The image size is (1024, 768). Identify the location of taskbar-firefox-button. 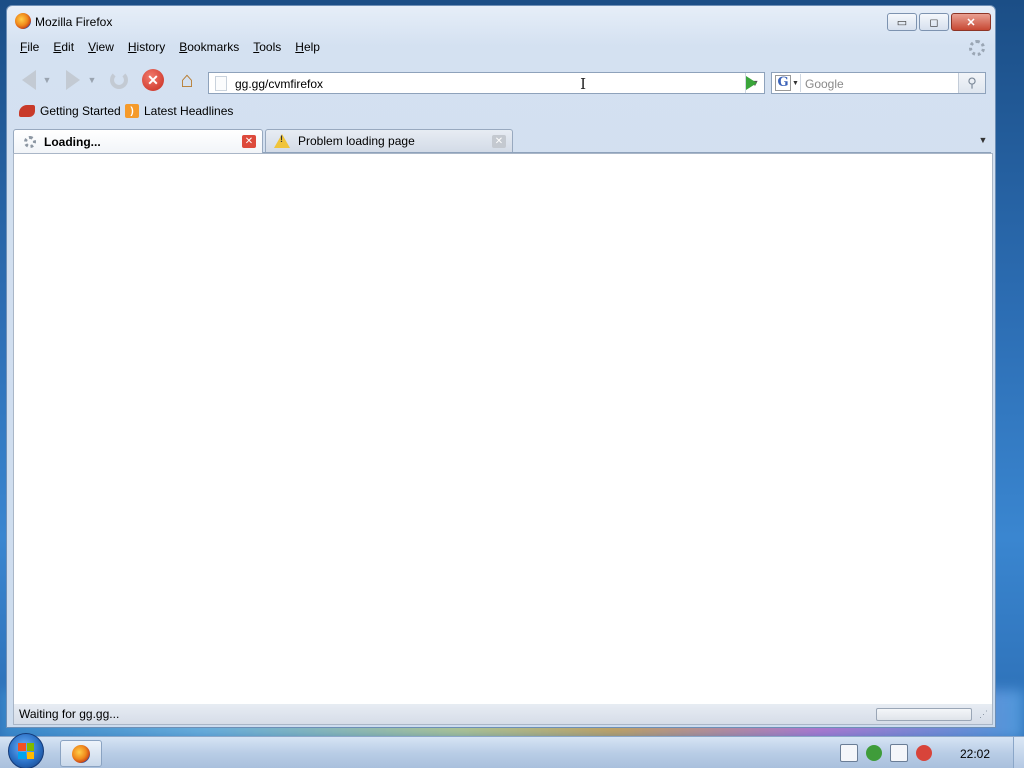
(81, 753).